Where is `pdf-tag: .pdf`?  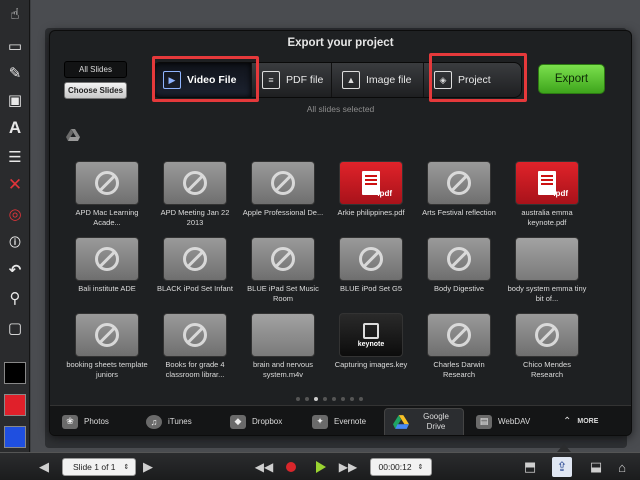
pdf-tag: .pdf is located at coordinates (384, 193).